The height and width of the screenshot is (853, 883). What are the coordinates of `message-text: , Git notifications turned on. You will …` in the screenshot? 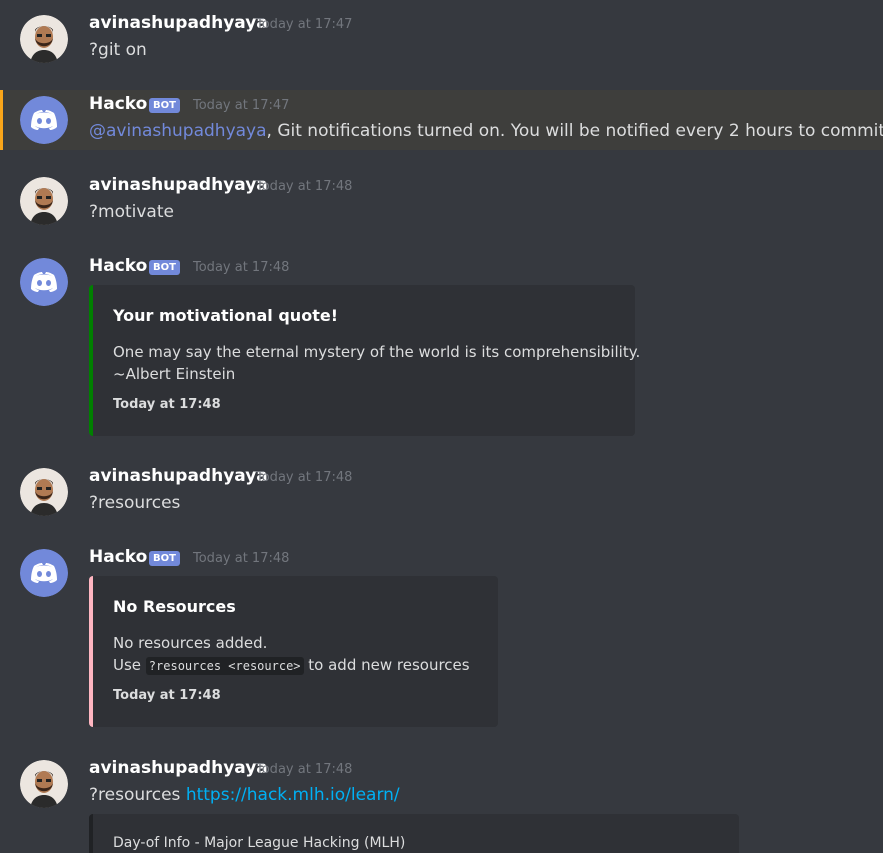 It's located at (574, 131).